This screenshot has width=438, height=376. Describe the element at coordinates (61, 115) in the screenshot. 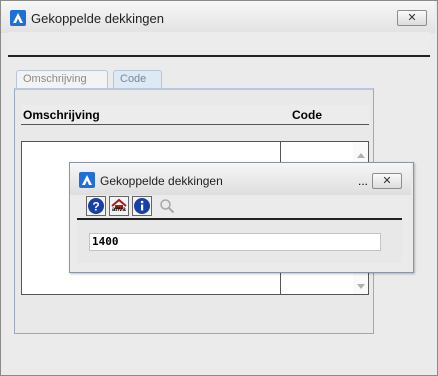

I see `column-header-omschrijving: Omschrijving` at that location.